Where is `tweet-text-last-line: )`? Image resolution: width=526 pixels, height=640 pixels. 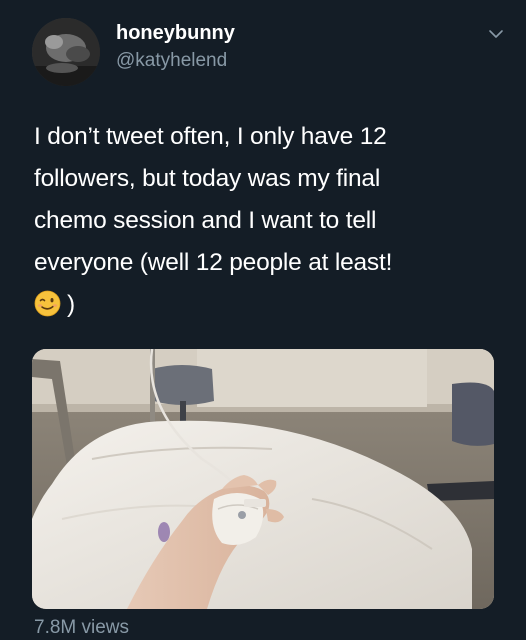
tweet-text-last-line: ) is located at coordinates (269, 305).